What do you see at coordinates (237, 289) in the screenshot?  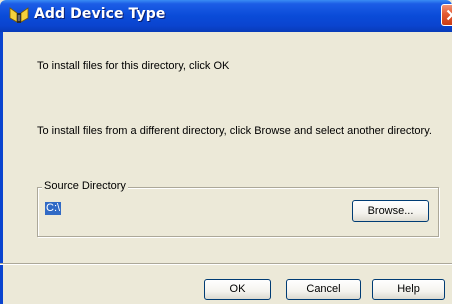 I see `ok-button: OK` at bounding box center [237, 289].